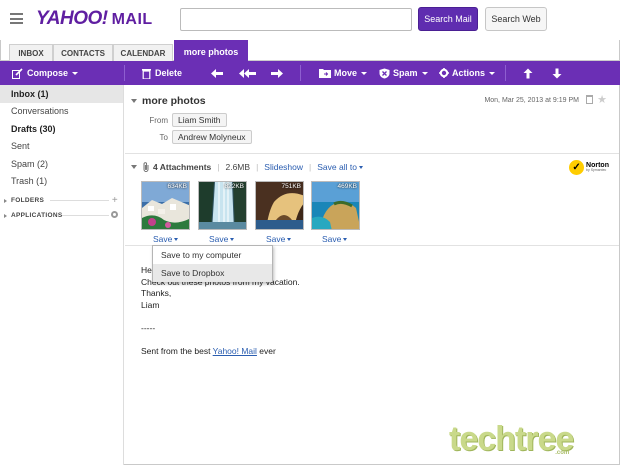 Image resolution: width=620 pixels, height=465 pixels. I want to click on attachment-thumbnail: 469KB, so click(335, 205).